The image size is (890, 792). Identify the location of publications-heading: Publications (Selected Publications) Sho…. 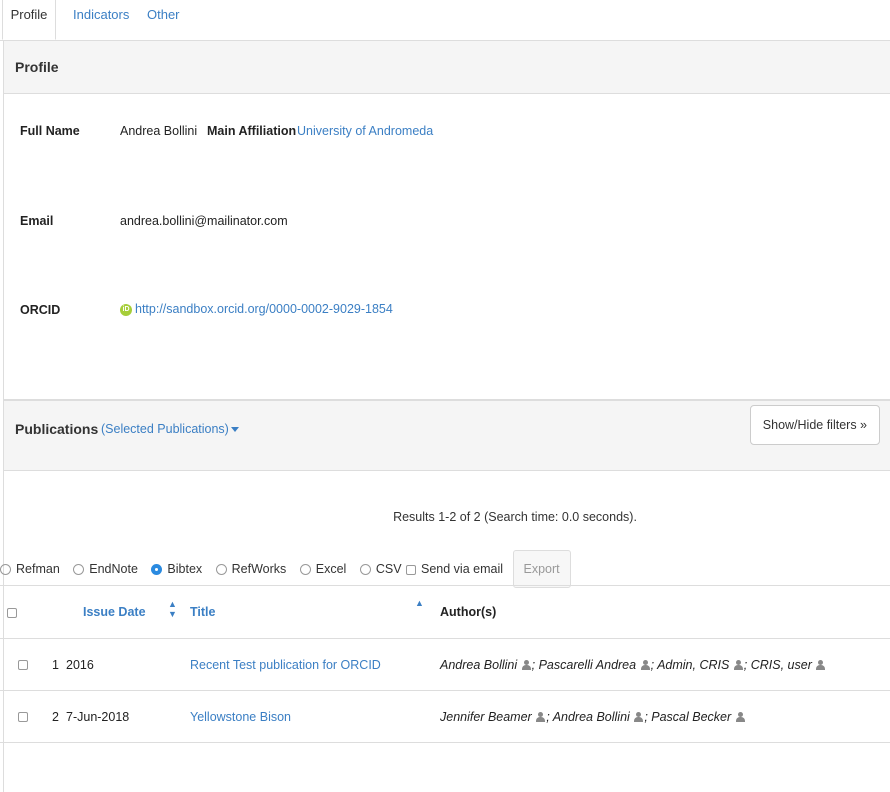
(447, 436).